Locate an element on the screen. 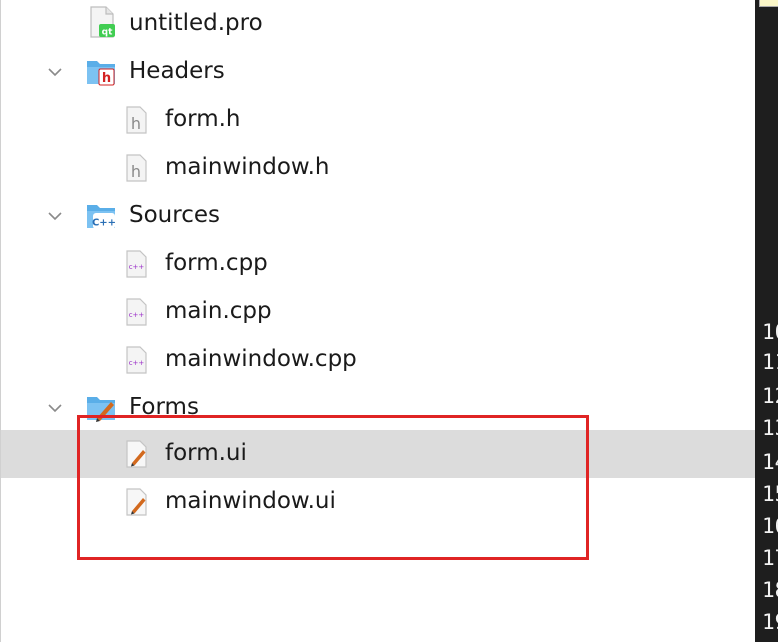 The height and width of the screenshot is (642, 778). file-label: mainwindow.ui is located at coordinates (250, 501).